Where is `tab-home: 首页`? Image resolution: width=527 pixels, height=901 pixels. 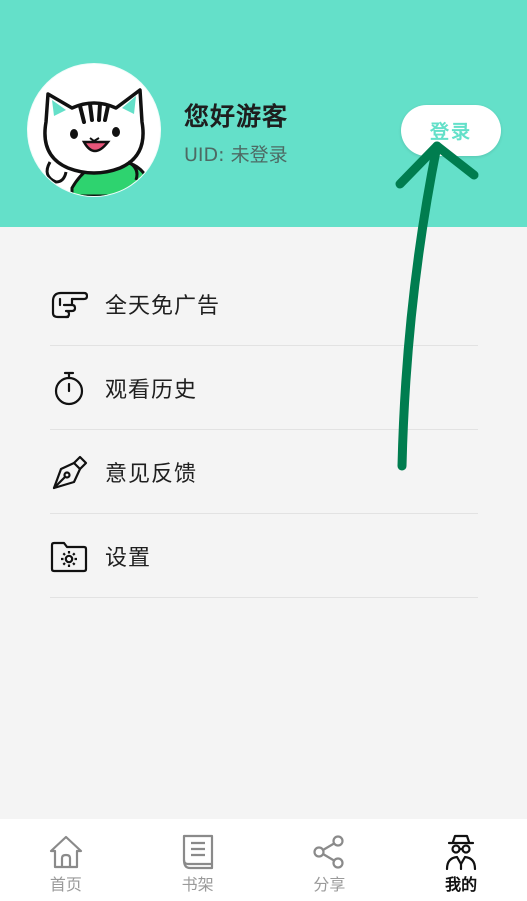
tab-home: 首页 is located at coordinates (66, 860).